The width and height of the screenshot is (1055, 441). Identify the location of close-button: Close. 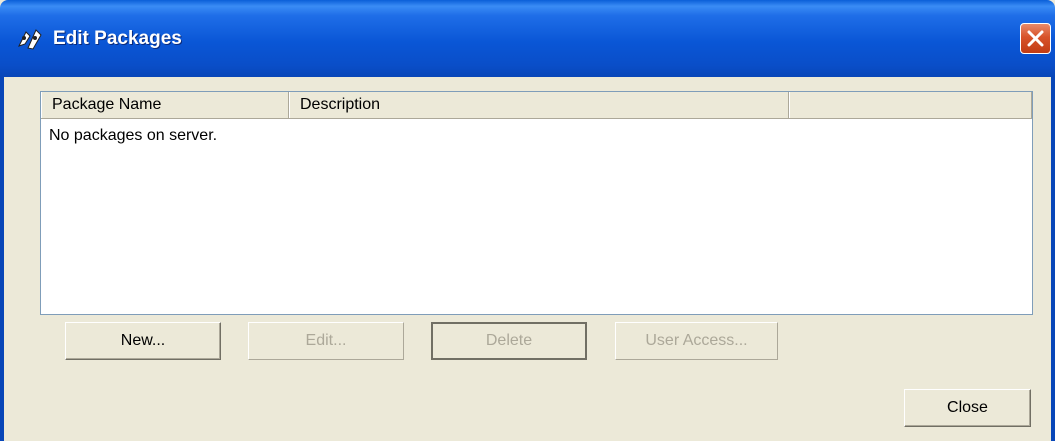
(967, 408).